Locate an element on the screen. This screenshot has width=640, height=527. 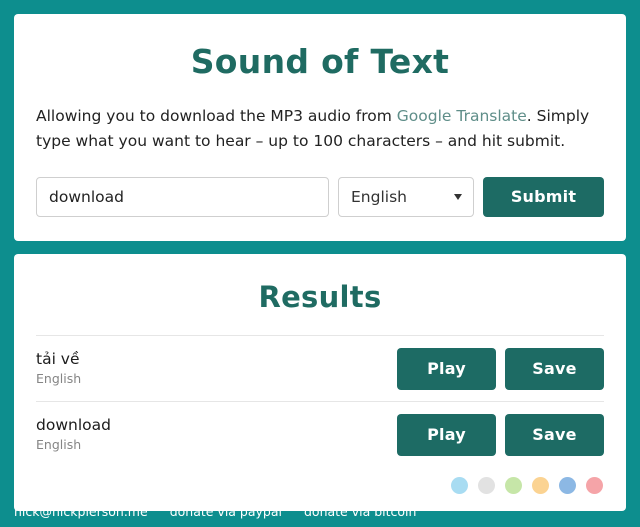
language-select: English is located at coordinates (406, 196).